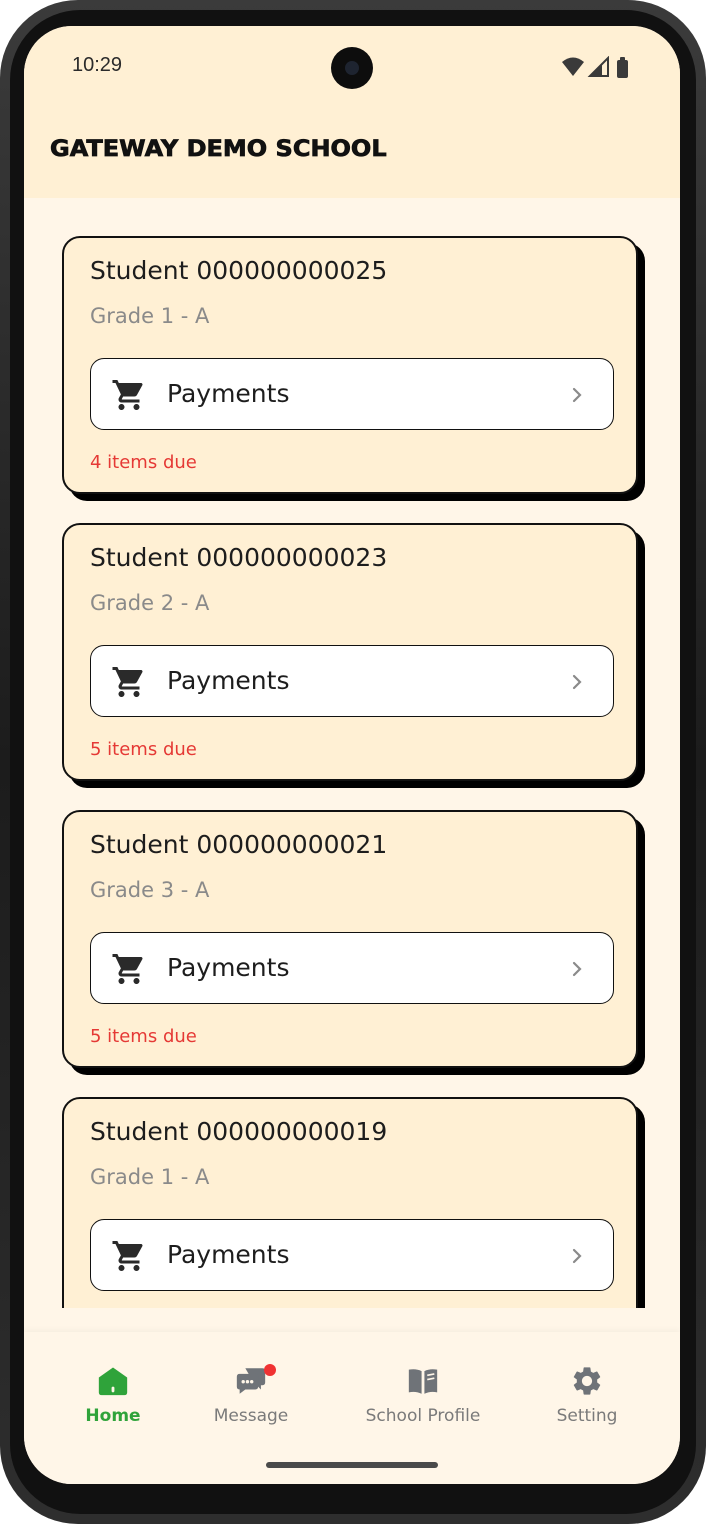 The height and width of the screenshot is (1524, 706). I want to click on gesture-home-indicator, so click(352, 1465).